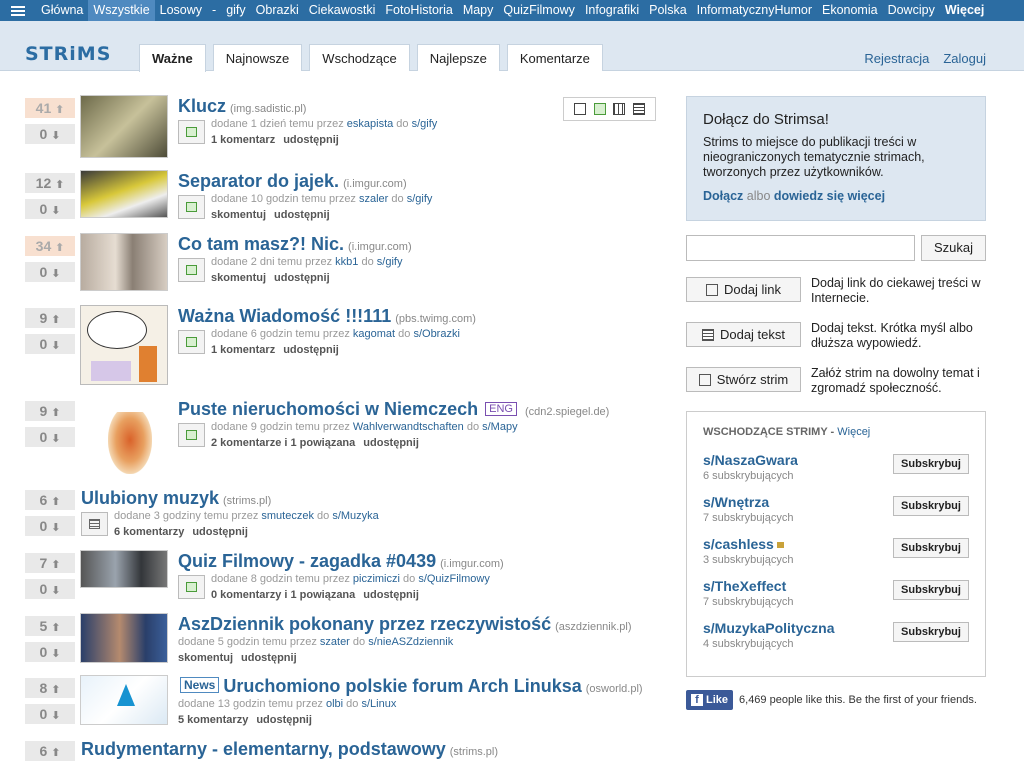 This screenshot has height=768, width=1024. What do you see at coordinates (373, 199) in the screenshot?
I see `post-author: szaler` at bounding box center [373, 199].